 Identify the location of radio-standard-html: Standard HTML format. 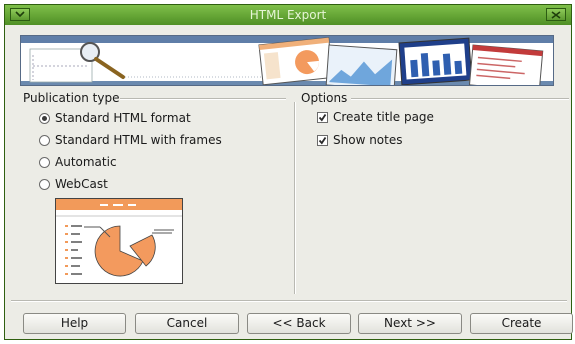
(115, 118).